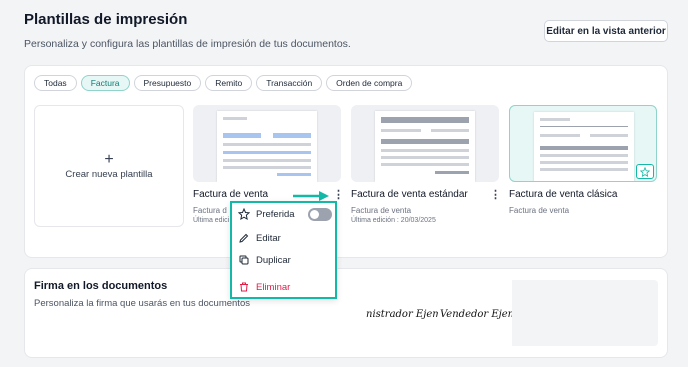  I want to click on filter-chip-presupuesto: Presupuesto, so click(167, 83).